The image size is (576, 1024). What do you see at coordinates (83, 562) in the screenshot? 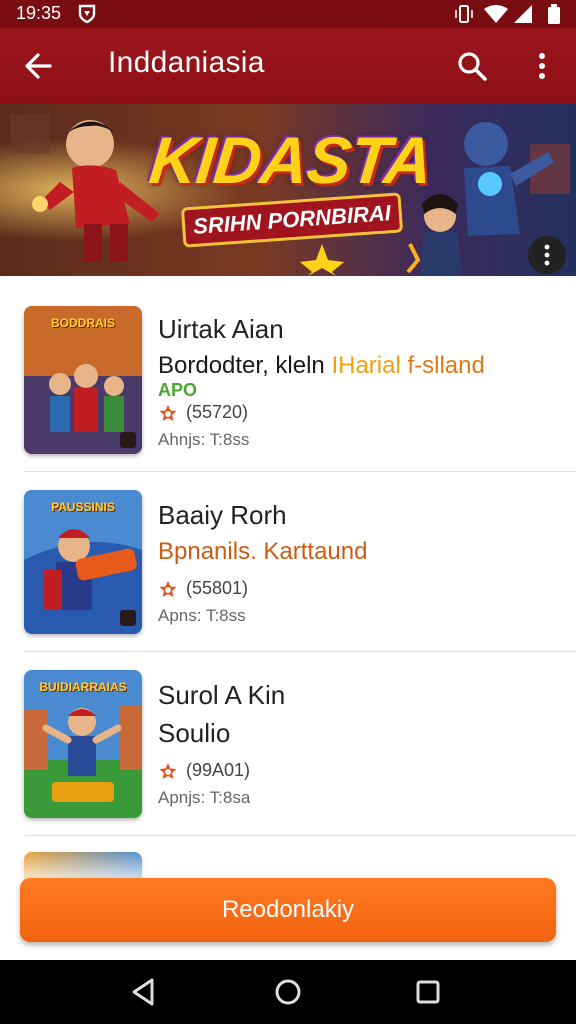
I see `app-thumbnail: PAUSSINIS` at bounding box center [83, 562].